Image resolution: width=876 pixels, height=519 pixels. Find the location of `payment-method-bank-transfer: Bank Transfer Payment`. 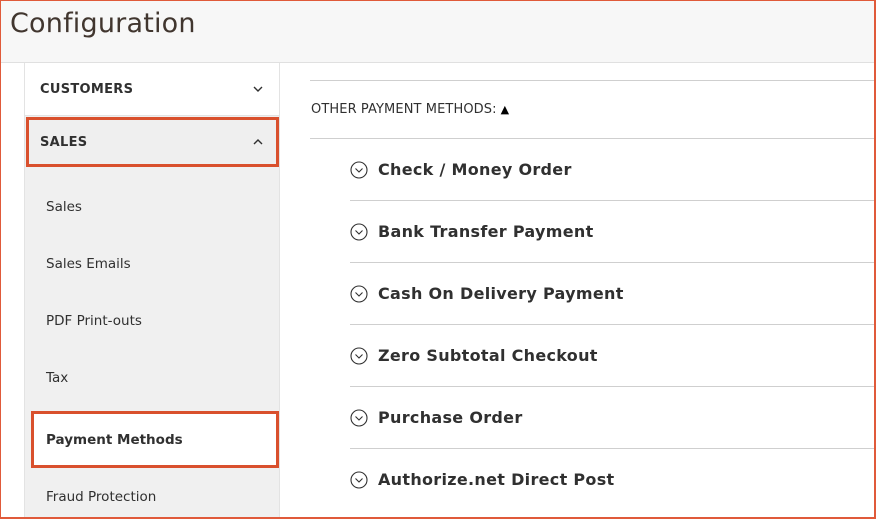

payment-method-bank-transfer: Bank Transfer Payment is located at coordinates (472, 231).